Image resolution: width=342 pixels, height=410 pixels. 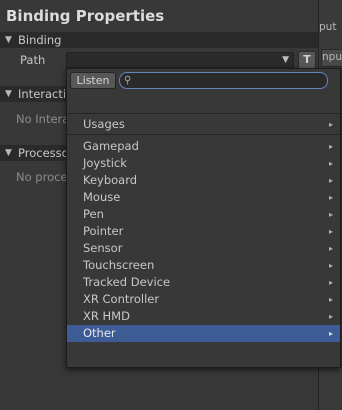 What do you see at coordinates (203, 231) in the screenshot?
I see `picker-item-pointer: Pointer ▸` at bounding box center [203, 231].